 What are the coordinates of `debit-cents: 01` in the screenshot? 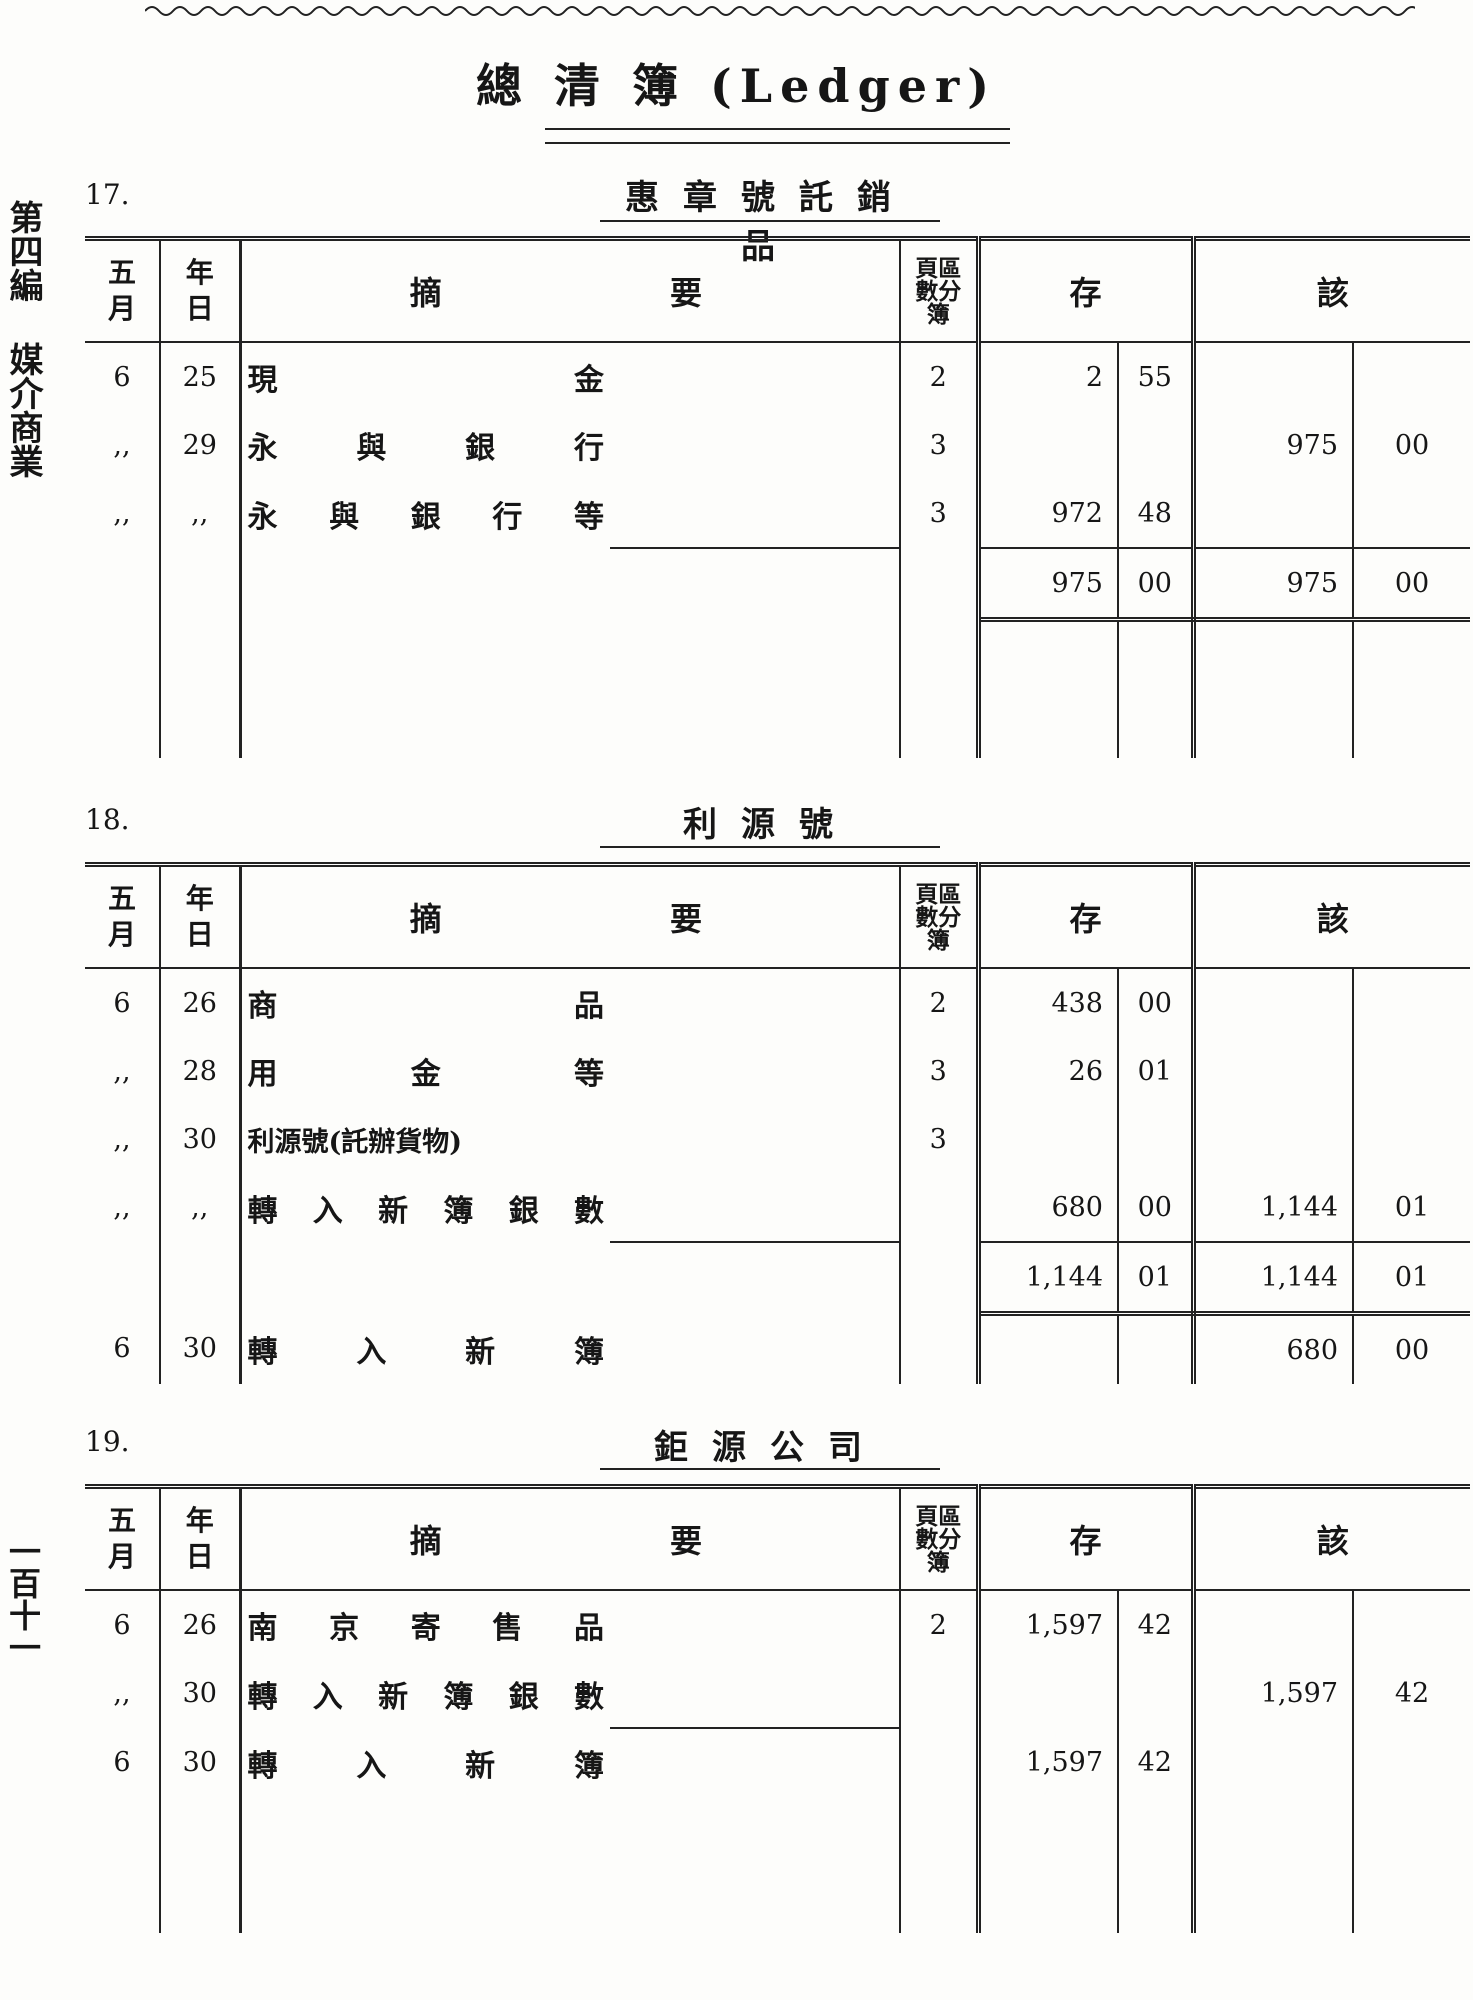 It's located at (1411, 1278).